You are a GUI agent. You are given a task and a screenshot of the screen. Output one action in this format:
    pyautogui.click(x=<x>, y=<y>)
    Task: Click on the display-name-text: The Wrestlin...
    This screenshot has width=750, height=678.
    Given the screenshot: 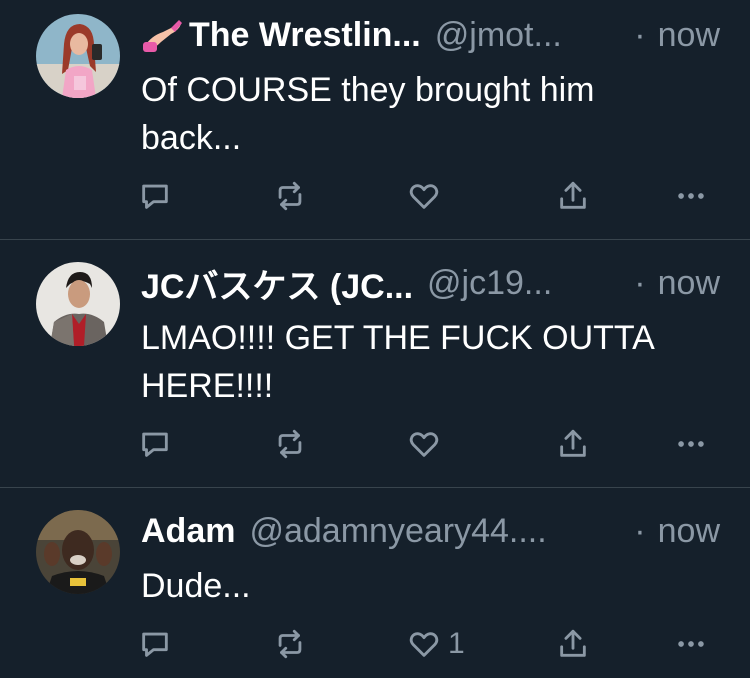 What is the action you would take?
    pyautogui.click(x=305, y=34)
    